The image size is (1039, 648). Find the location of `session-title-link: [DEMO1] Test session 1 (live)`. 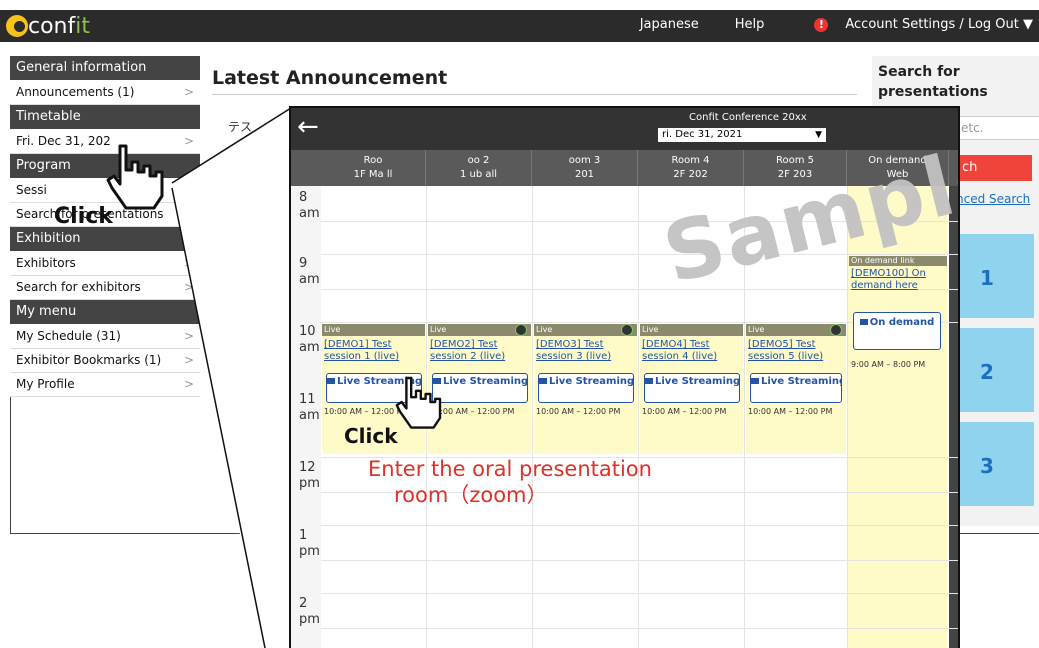

session-title-link: [DEMO1] Test session 1 (live) is located at coordinates (373, 349).